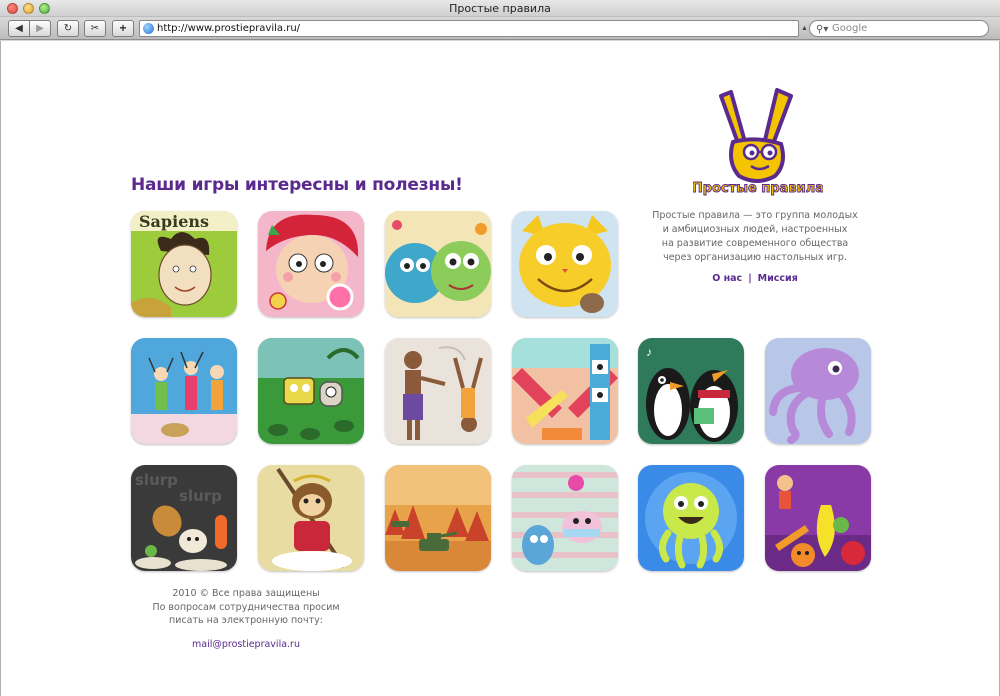 Image resolution: width=1000 pixels, height=696 pixels. I want to click on sapiens-label: Sapiens, so click(174, 221).